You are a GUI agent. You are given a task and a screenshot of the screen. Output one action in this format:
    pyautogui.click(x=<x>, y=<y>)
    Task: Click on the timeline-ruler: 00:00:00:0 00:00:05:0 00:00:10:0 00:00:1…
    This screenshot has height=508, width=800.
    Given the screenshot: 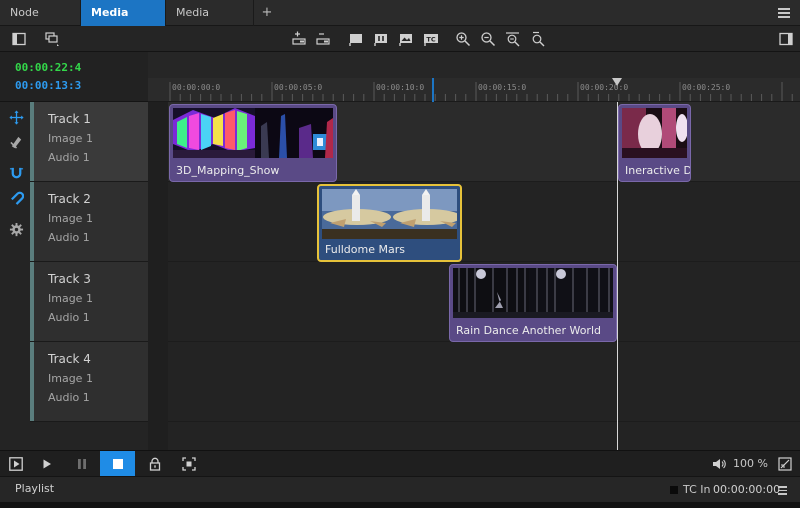 What is the action you would take?
    pyautogui.click(x=474, y=90)
    